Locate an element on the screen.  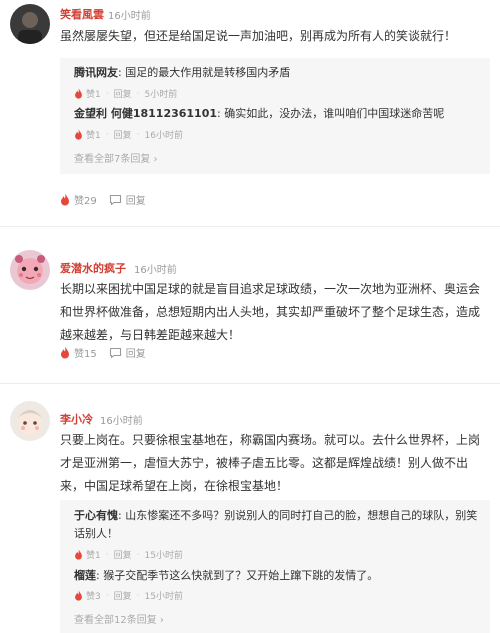
username: 笑看風雲 is located at coordinates (82, 14).